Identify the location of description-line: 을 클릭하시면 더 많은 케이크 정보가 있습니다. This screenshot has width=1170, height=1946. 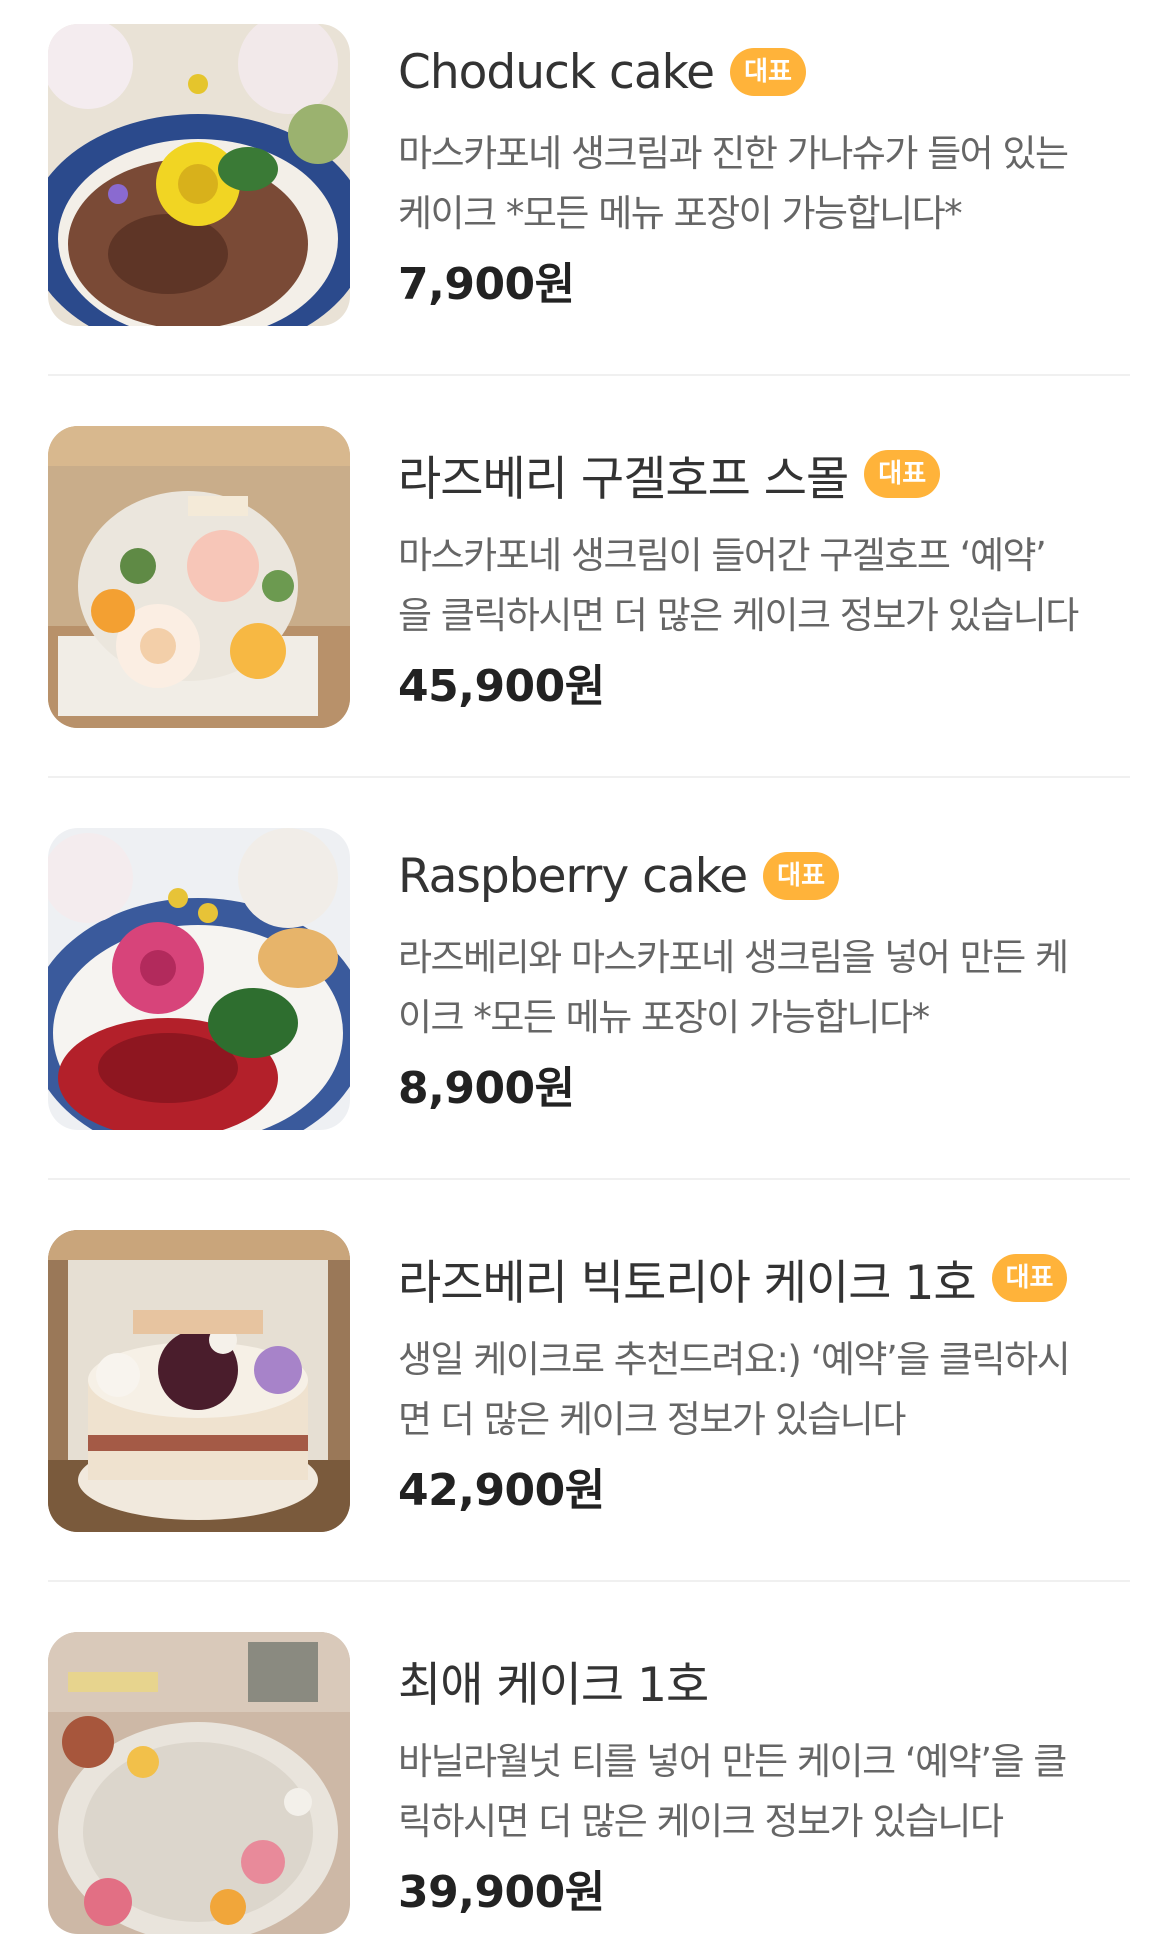
(738, 615).